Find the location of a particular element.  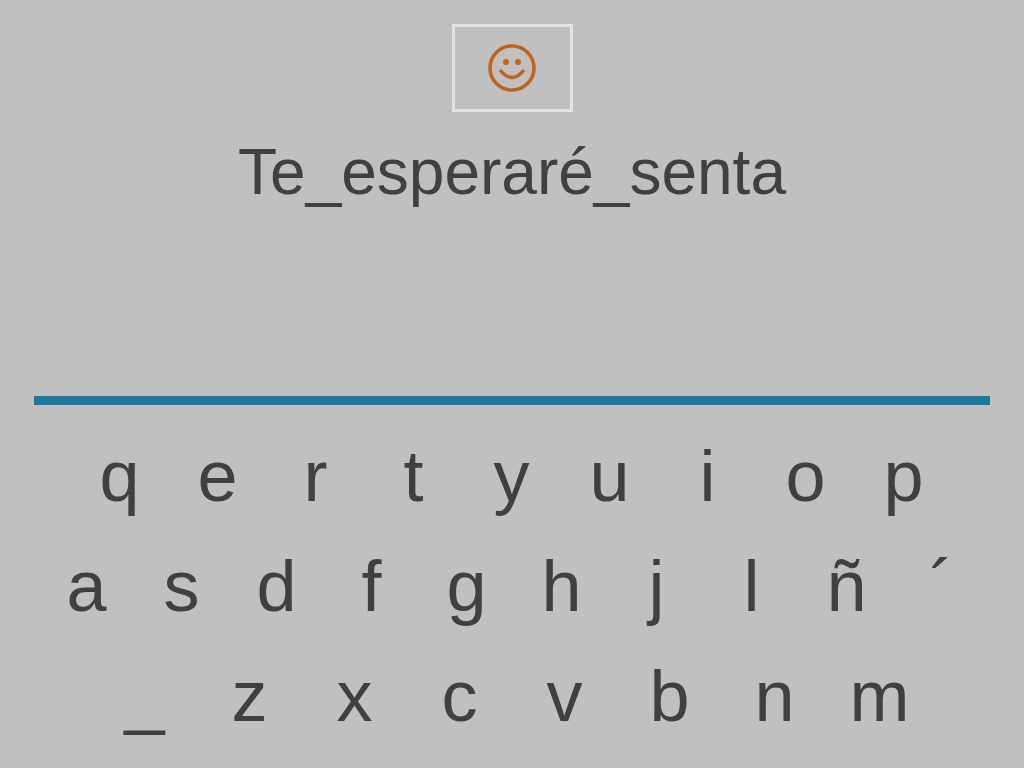

letter-key: i is located at coordinates (707, 476).